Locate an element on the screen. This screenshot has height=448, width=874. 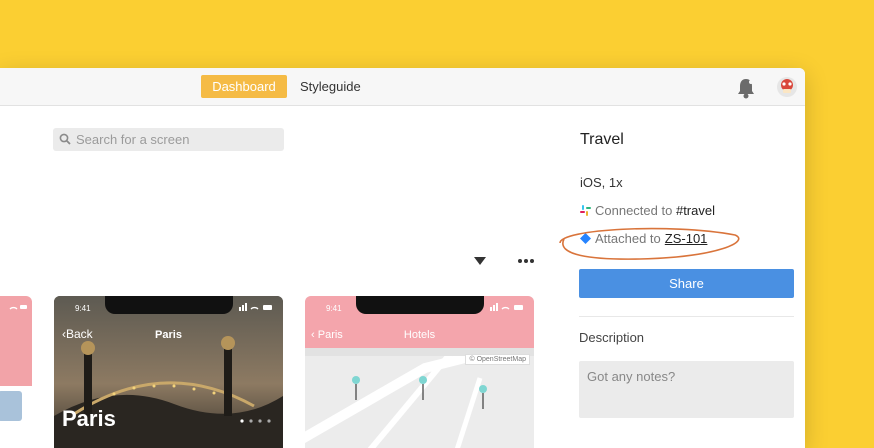
avatar is located at coordinates (787, 87).